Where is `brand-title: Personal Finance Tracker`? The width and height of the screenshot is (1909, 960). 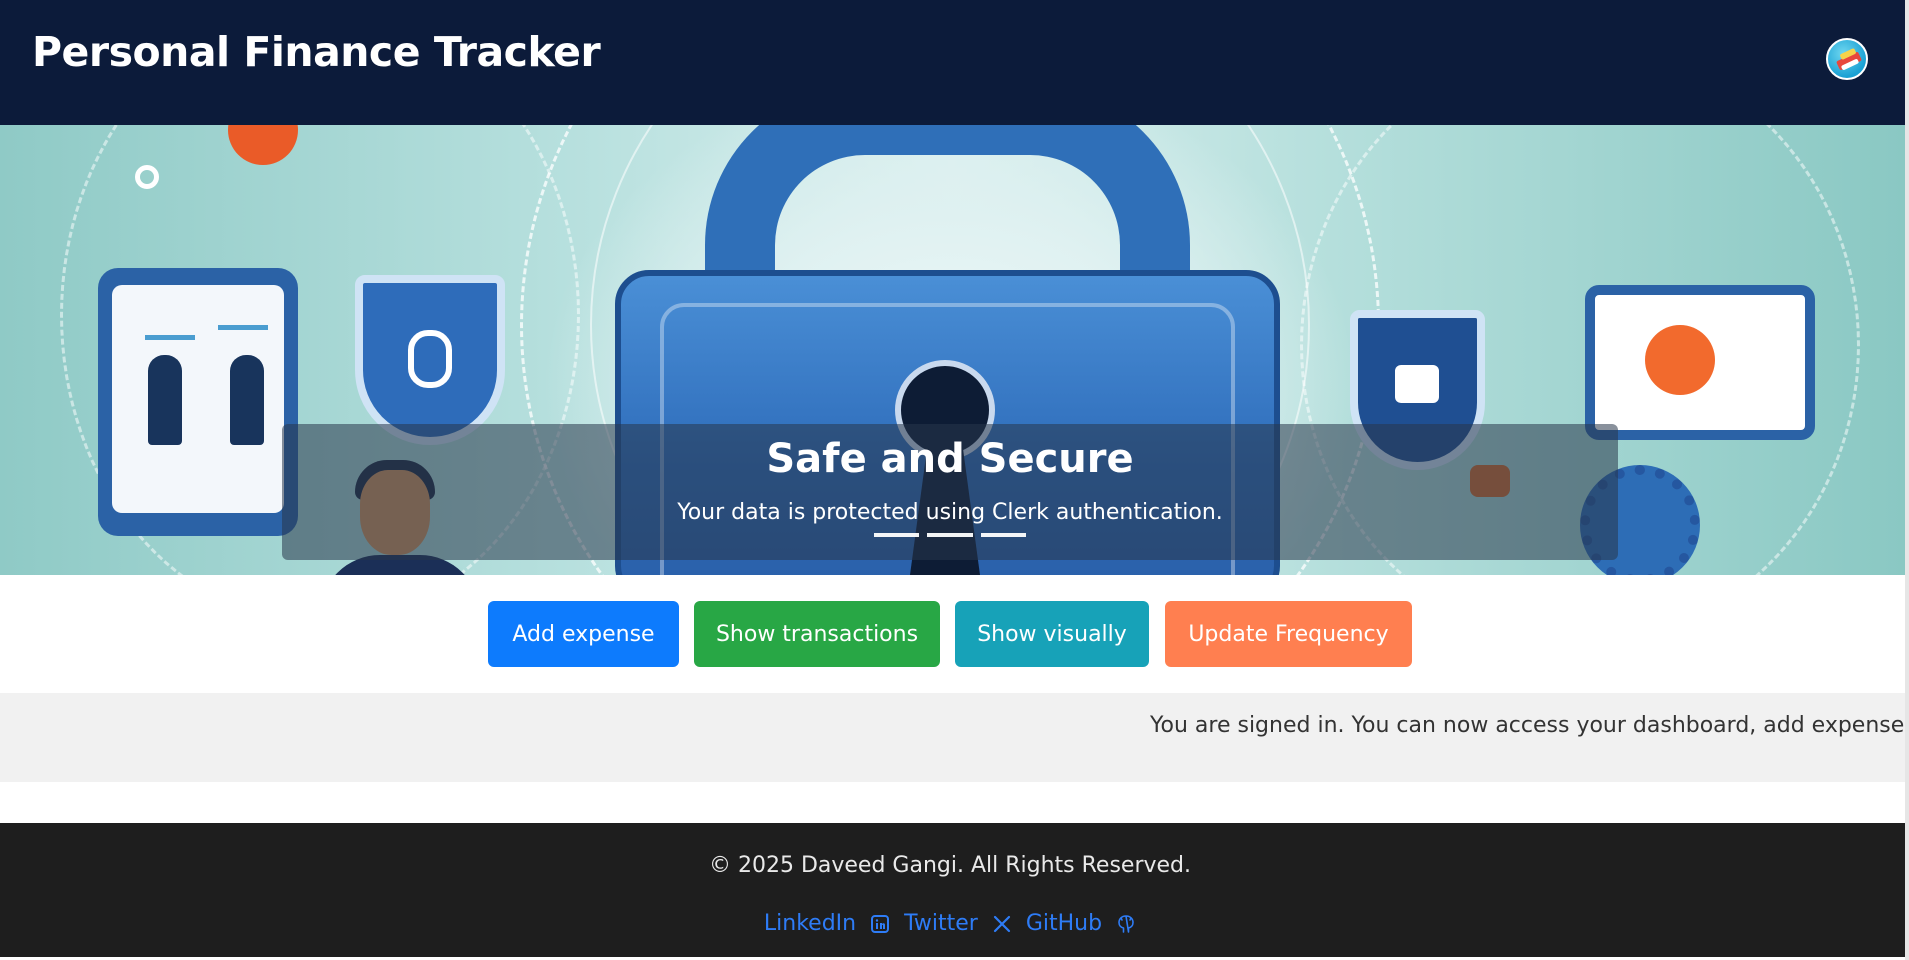
brand-title: Personal Finance Tracker is located at coordinates (316, 52).